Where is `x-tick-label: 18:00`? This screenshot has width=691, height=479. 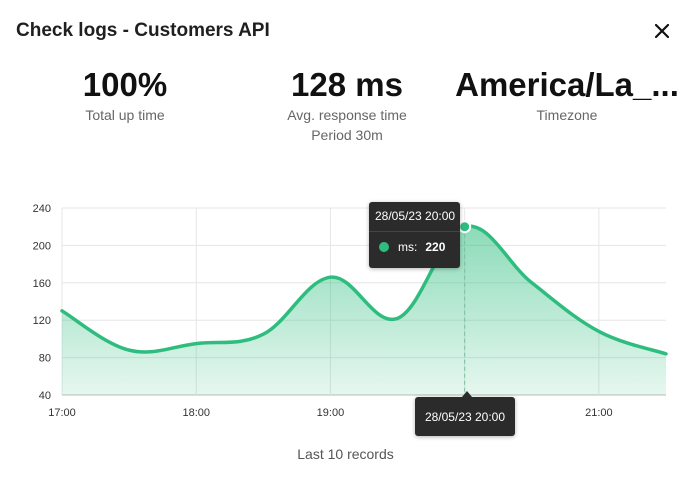 x-tick-label: 18:00 is located at coordinates (196, 413).